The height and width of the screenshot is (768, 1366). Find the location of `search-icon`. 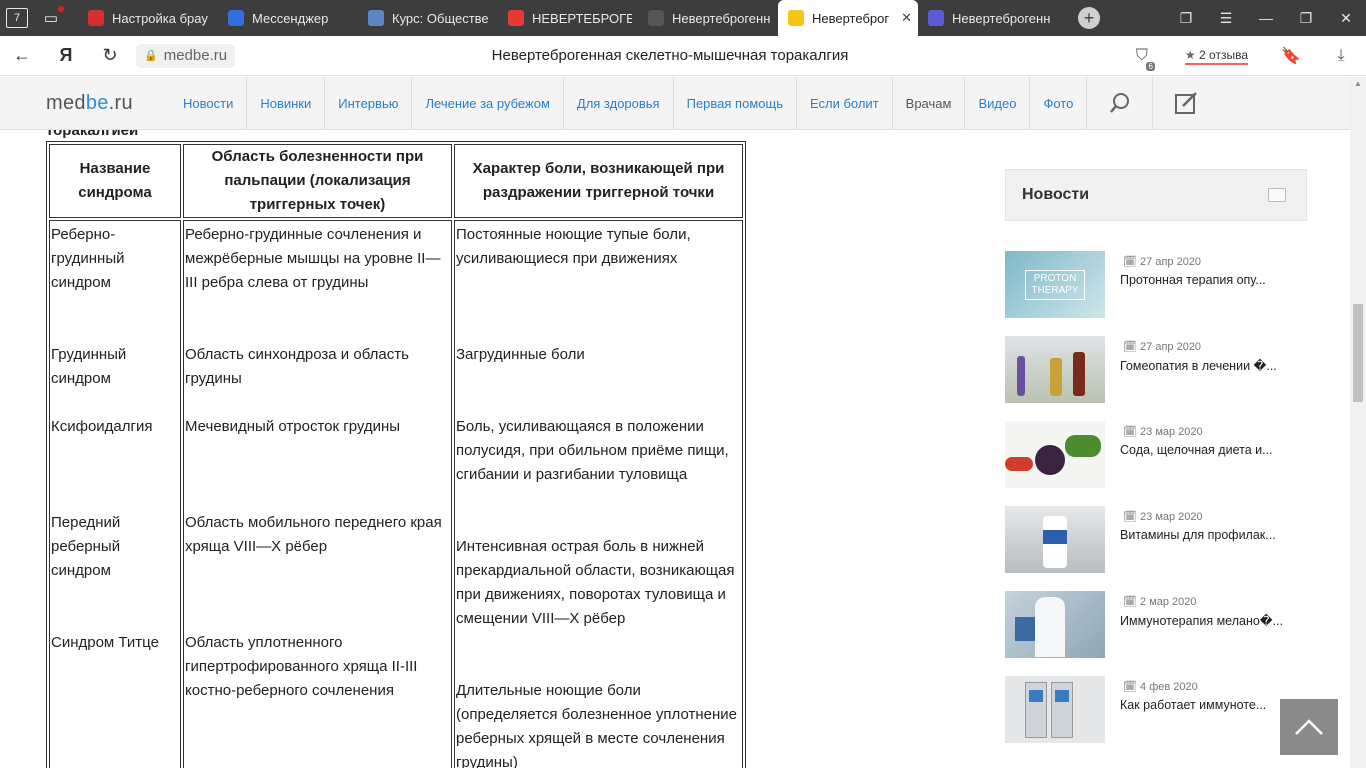

search-icon is located at coordinates (1119, 103).